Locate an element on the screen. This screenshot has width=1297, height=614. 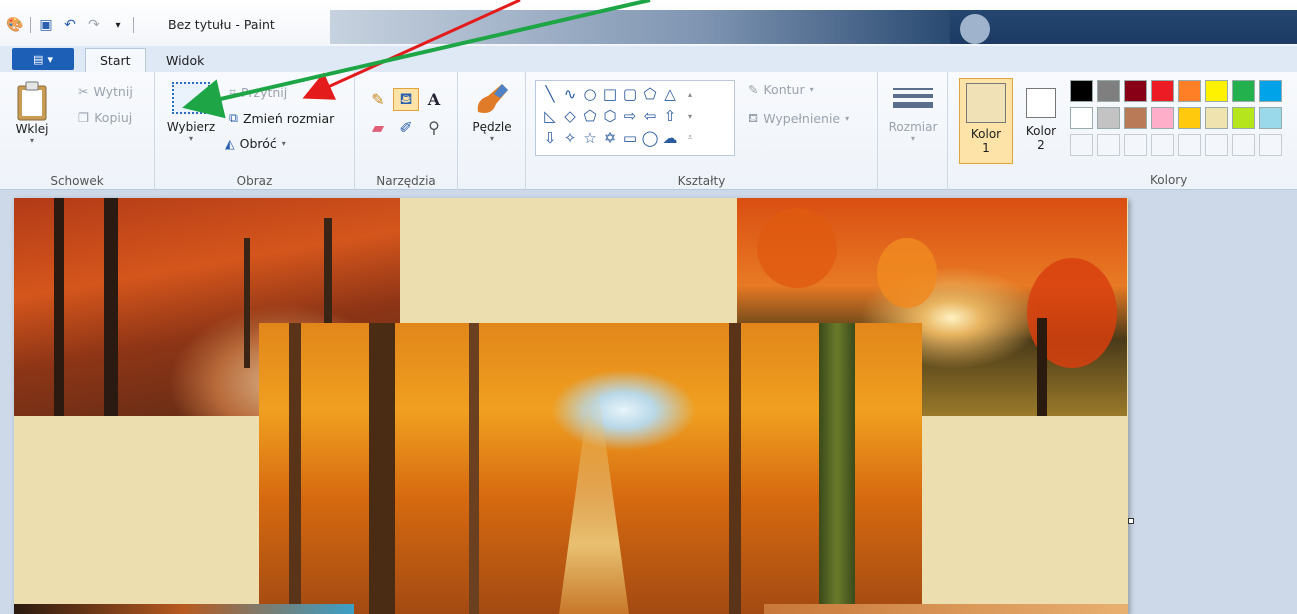
paint-app-icon: 🎨 is located at coordinates (15, 25).